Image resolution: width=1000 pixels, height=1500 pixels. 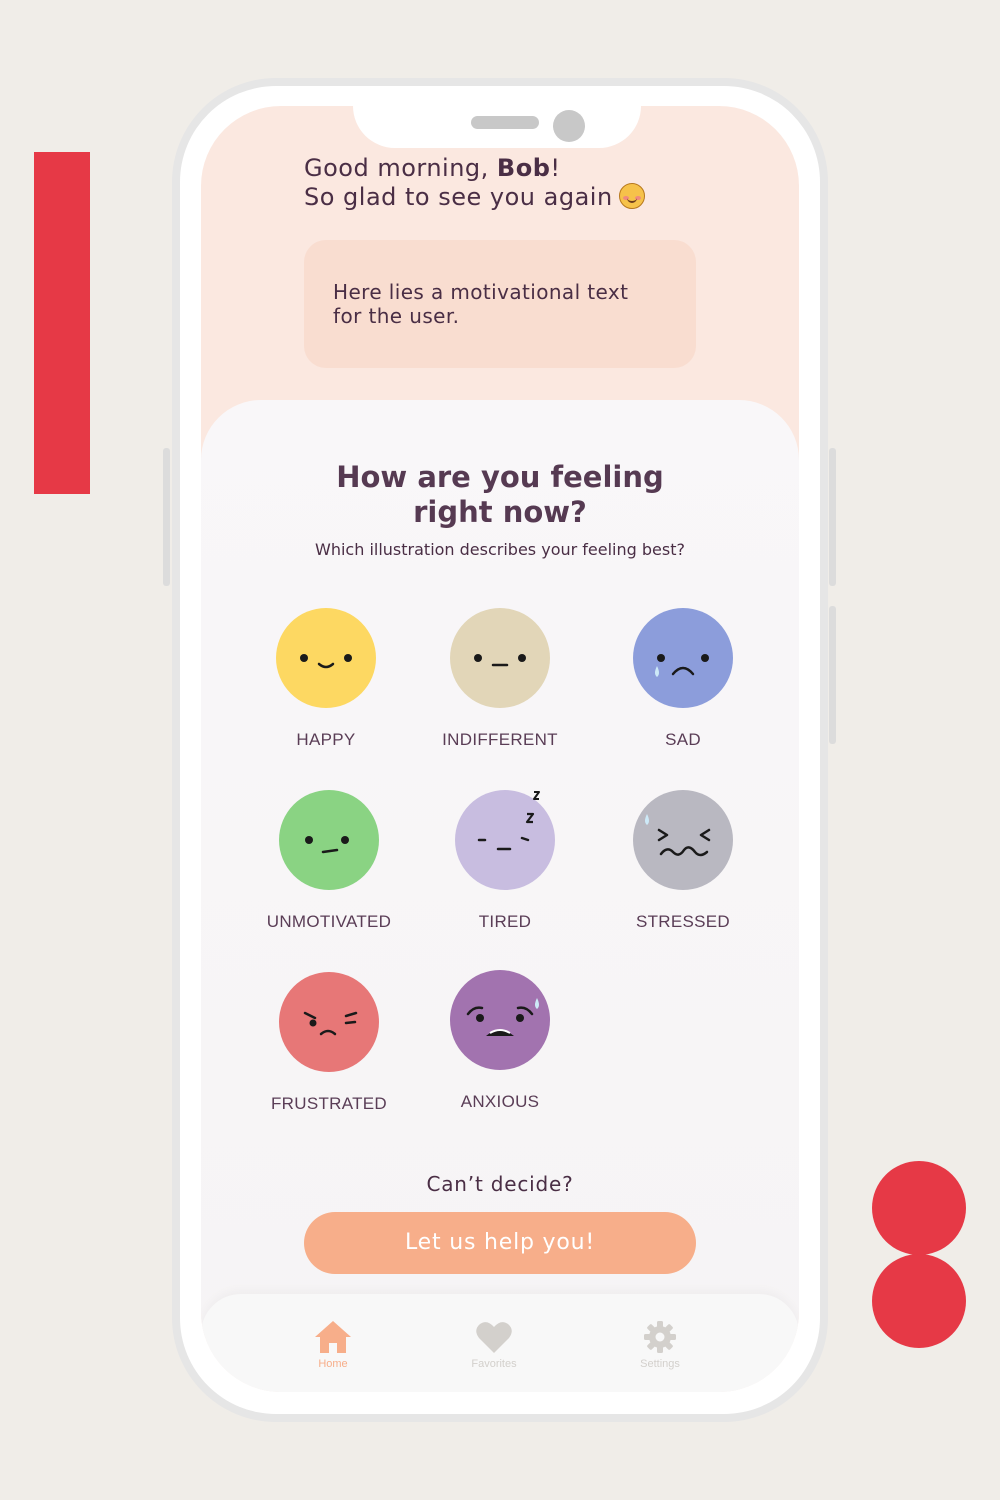 What do you see at coordinates (500, 477) in the screenshot?
I see `mood-question-line: How are you feeling` at bounding box center [500, 477].